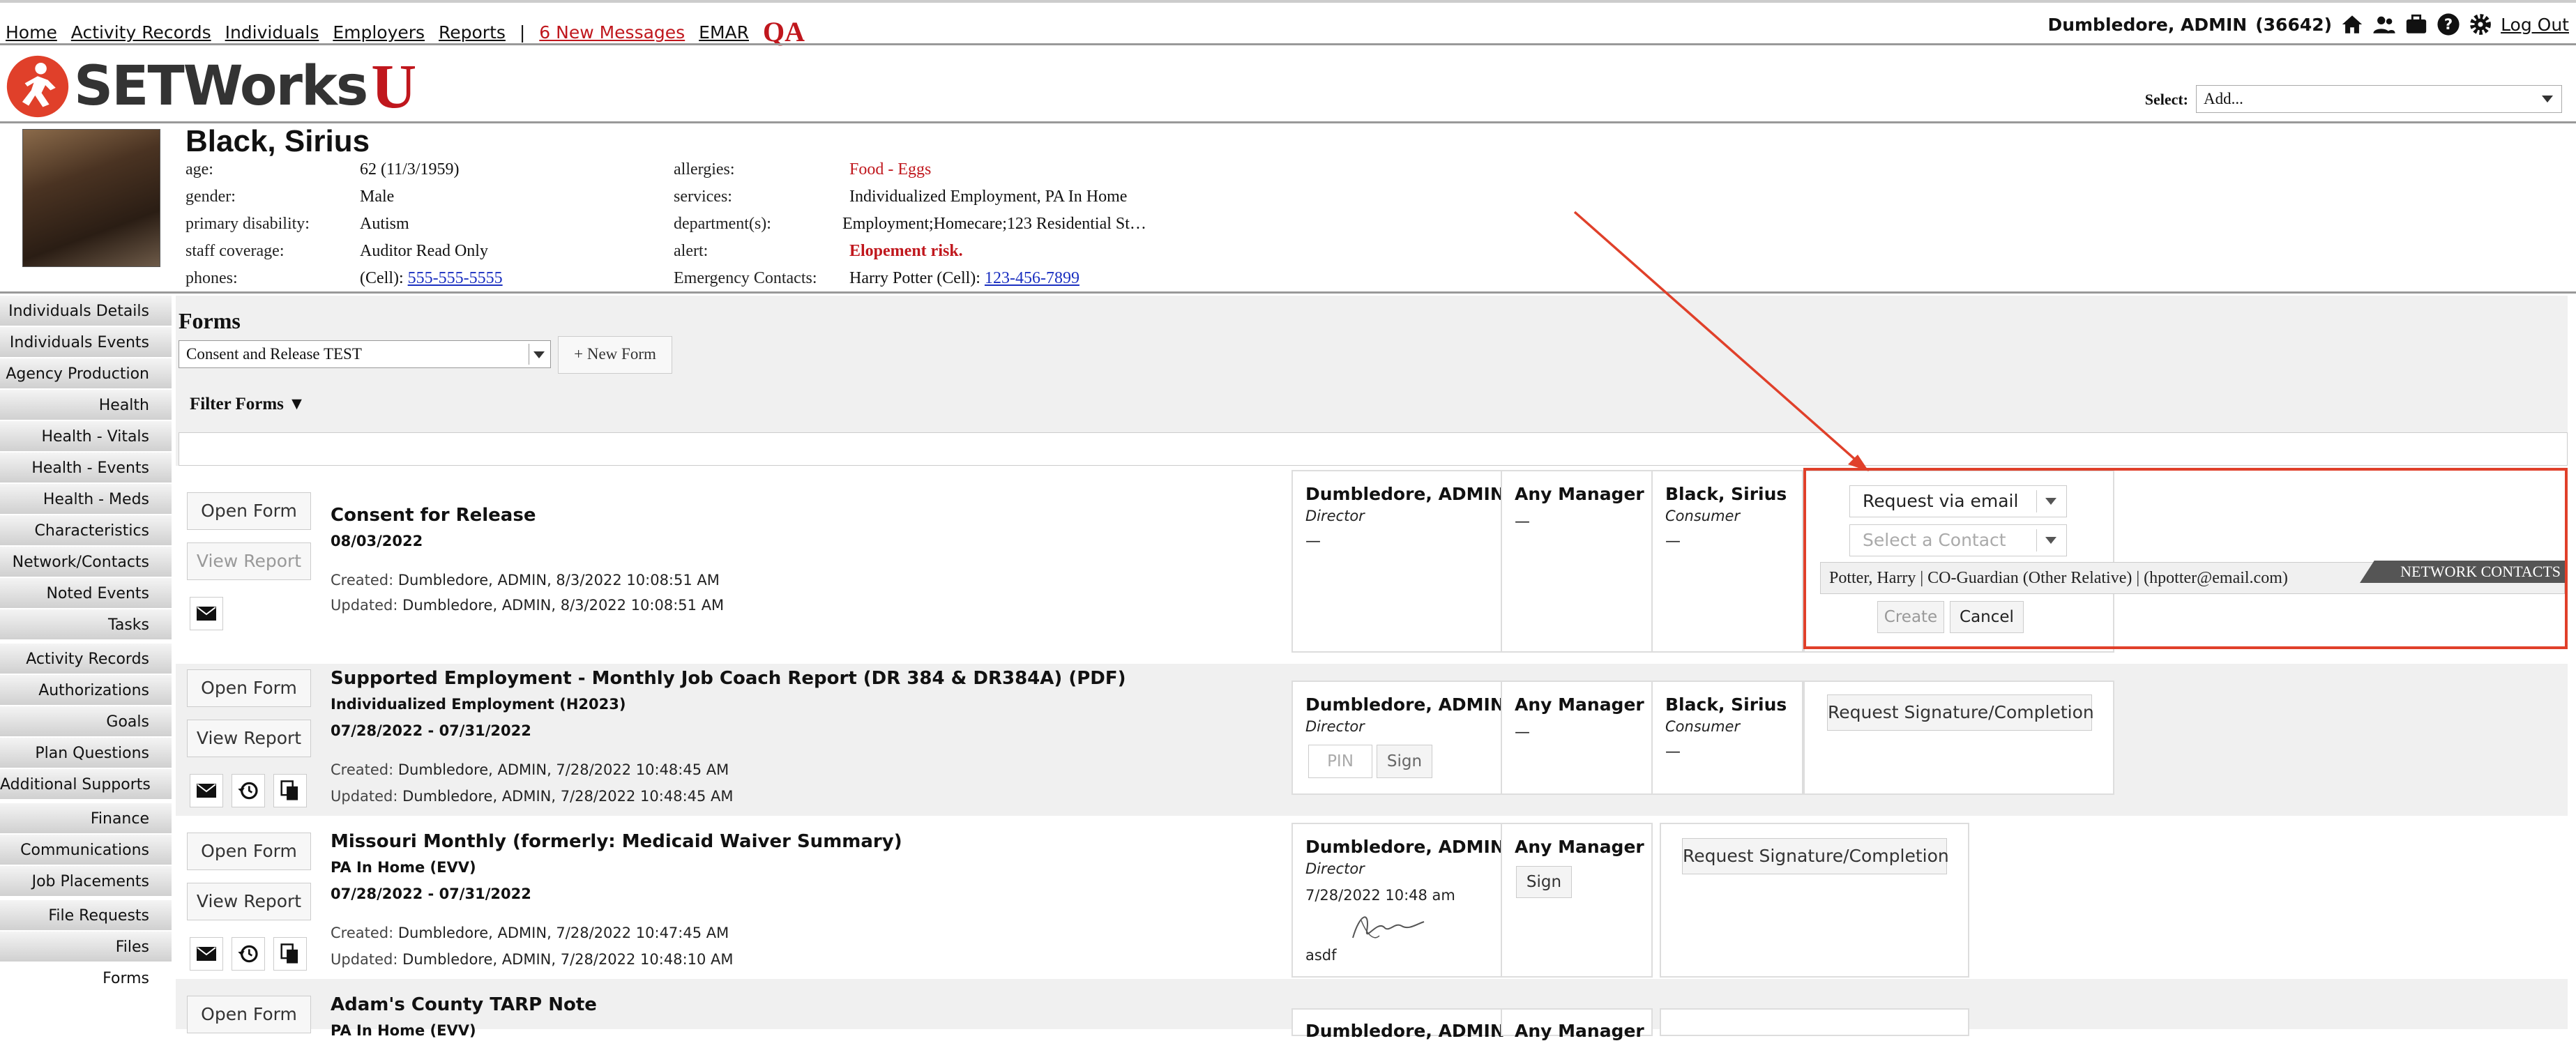  What do you see at coordinates (86, 405) in the screenshot?
I see `sidebar-item-health: Health` at bounding box center [86, 405].